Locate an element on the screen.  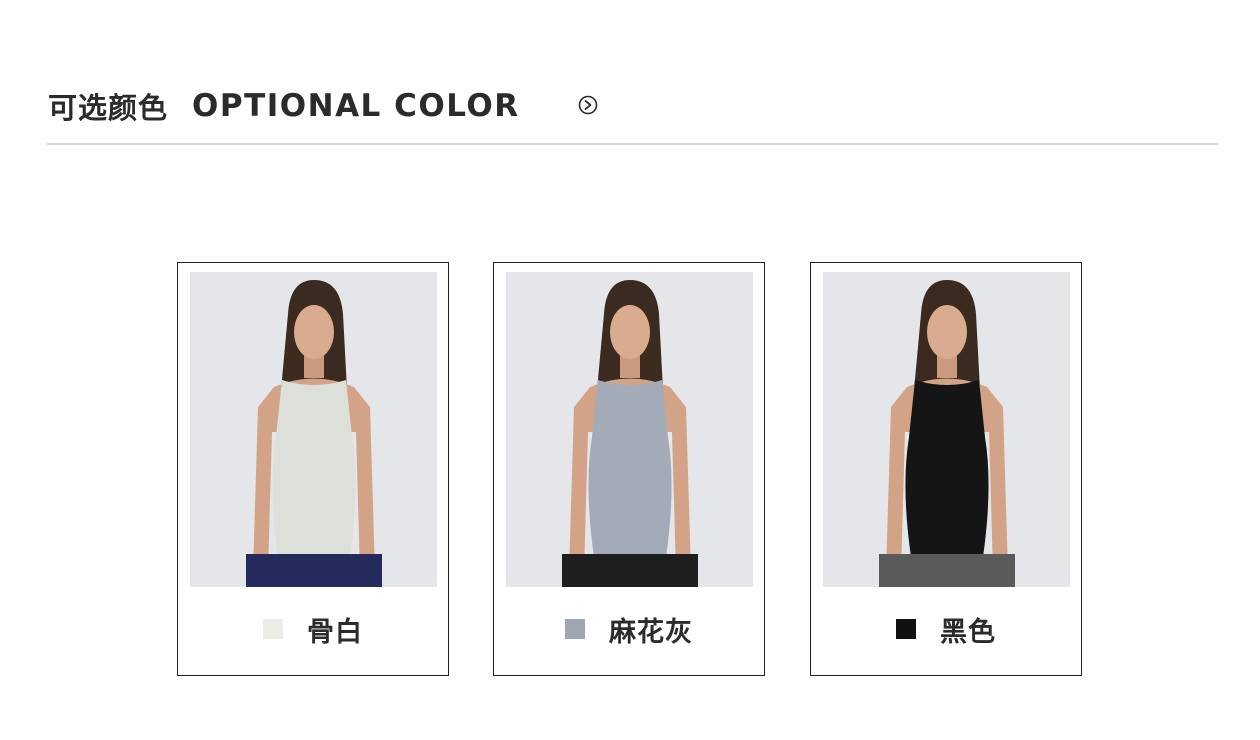
color-card-bone-white: 骨白 is located at coordinates (313, 469).